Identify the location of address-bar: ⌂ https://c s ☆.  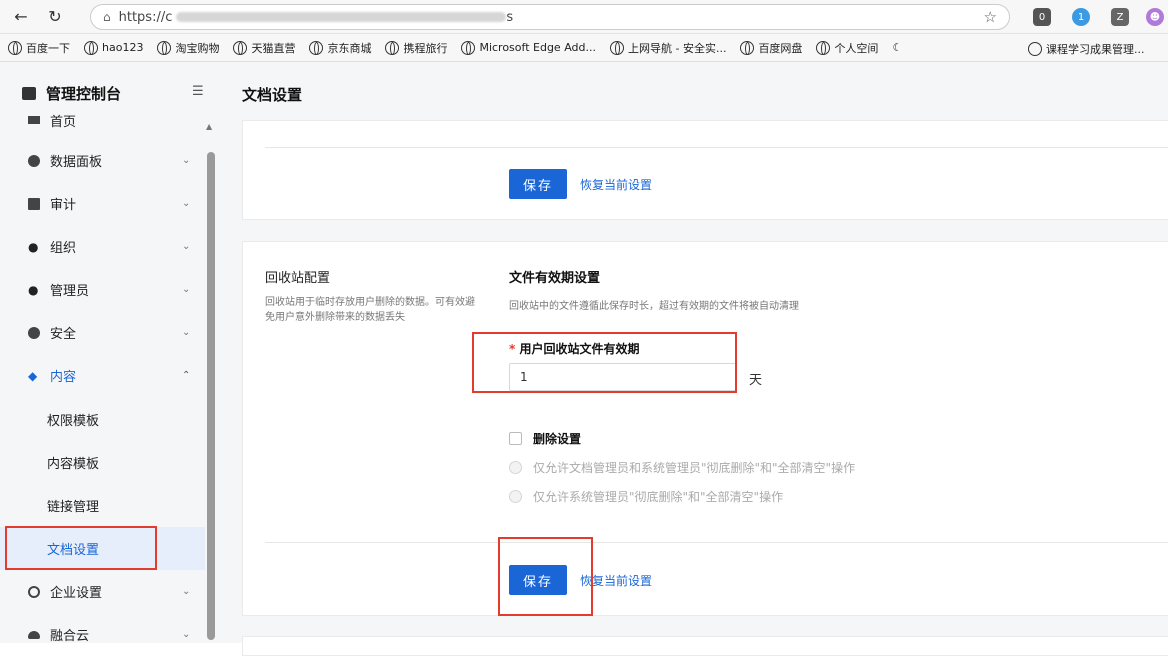
(550, 17).